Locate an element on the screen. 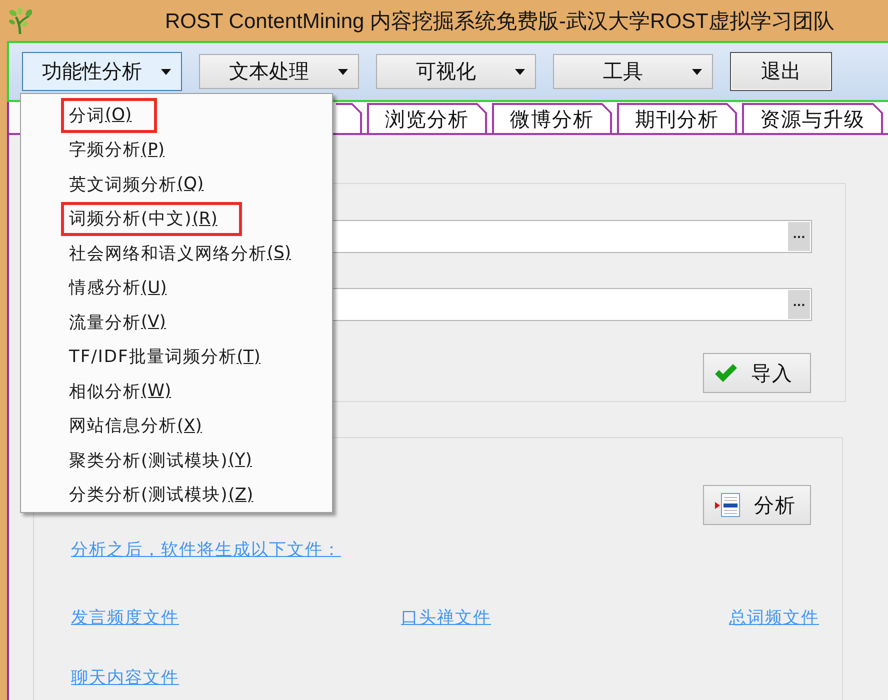 This screenshot has height=700, width=888. menu-item: 相似分析(W) is located at coordinates (128, 391).